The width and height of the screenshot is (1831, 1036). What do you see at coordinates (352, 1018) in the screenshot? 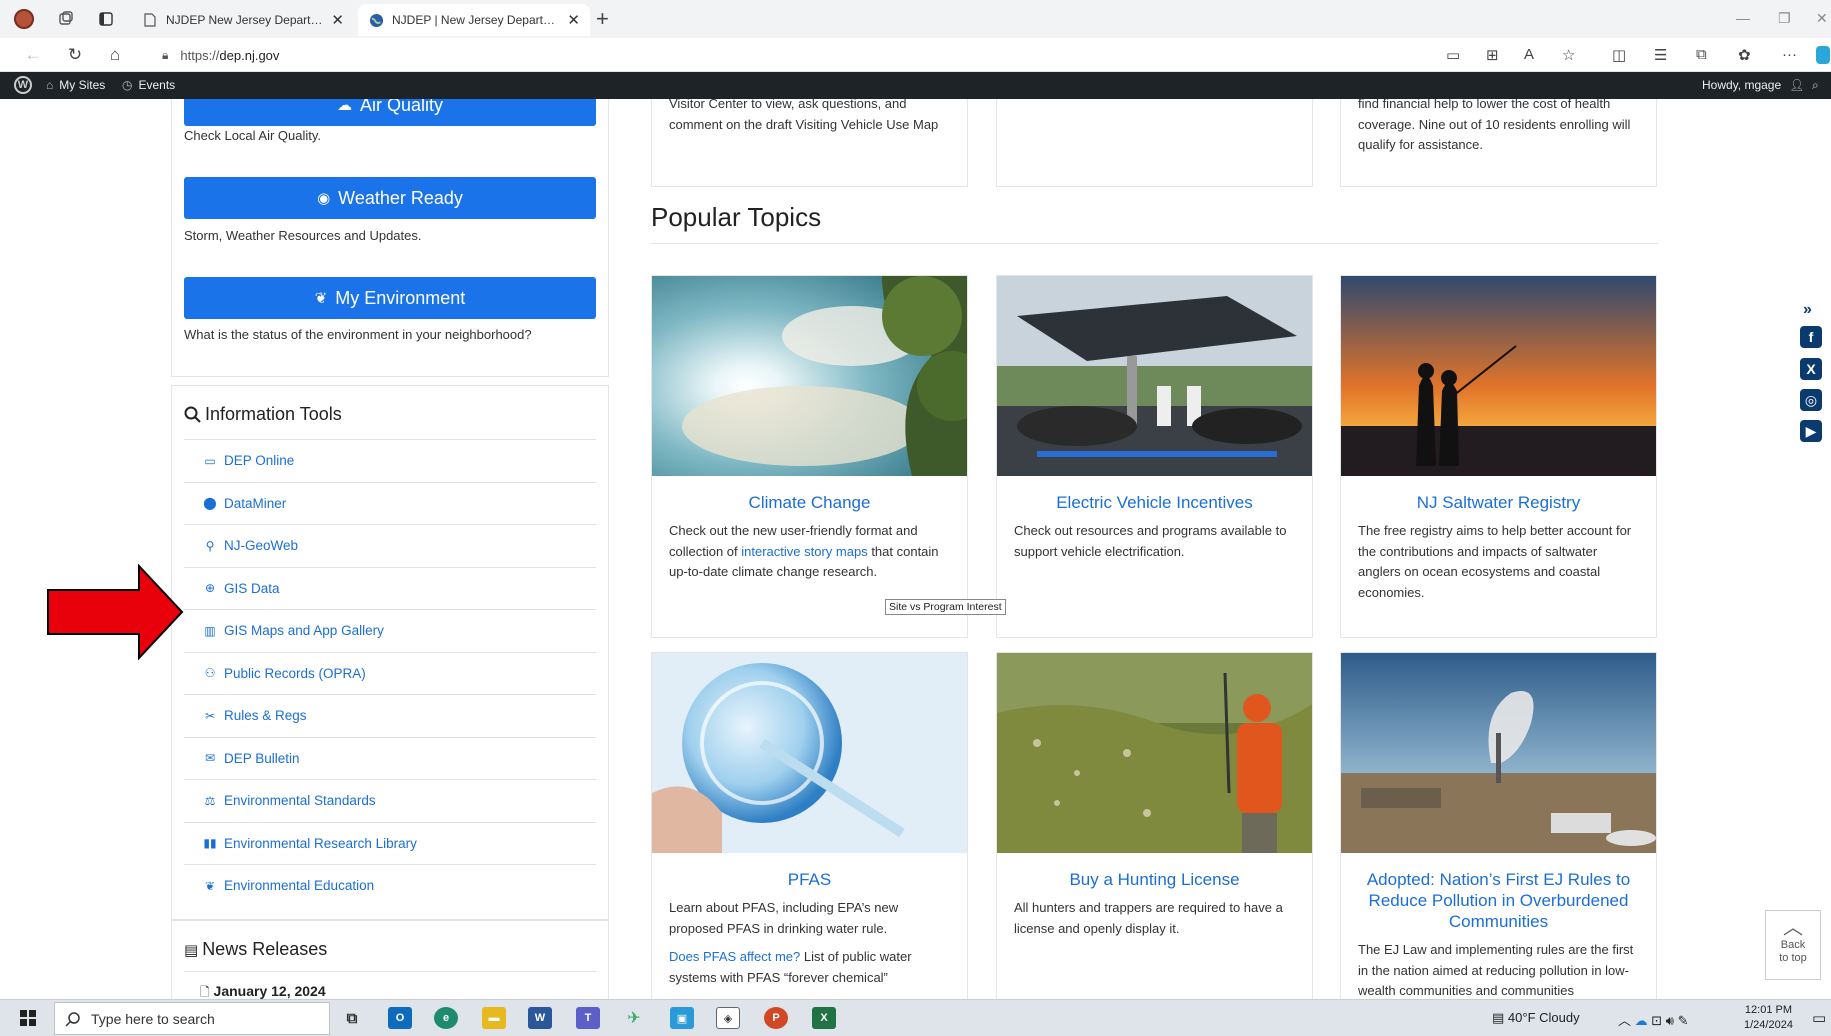
I see `task-view-icon: ⧉` at bounding box center [352, 1018].